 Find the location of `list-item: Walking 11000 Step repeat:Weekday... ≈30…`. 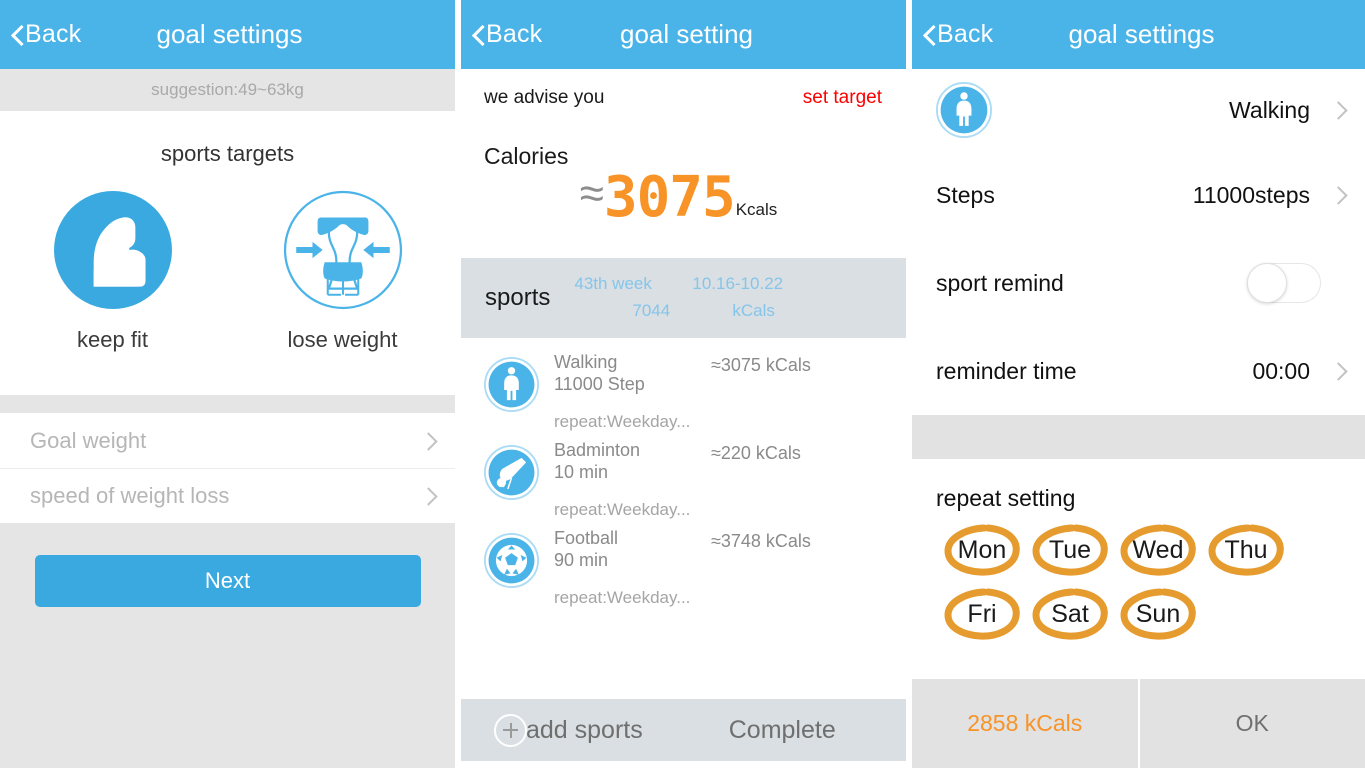

list-item: Walking 11000 Step repeat:Weekday... ≈30… is located at coordinates (683, 384).